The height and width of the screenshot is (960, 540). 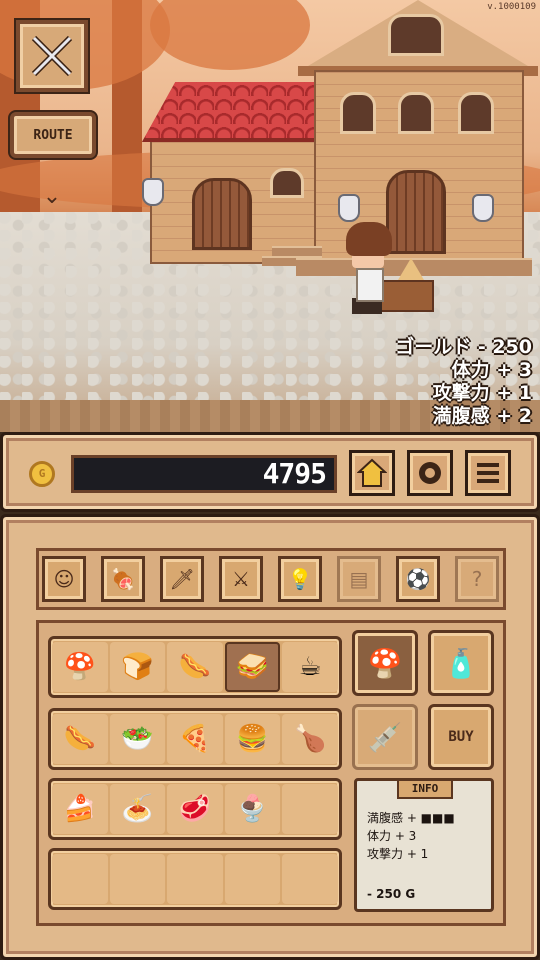 I want to click on item-row: 🍰 🍝 🥩 🍨, so click(x=195, y=809).